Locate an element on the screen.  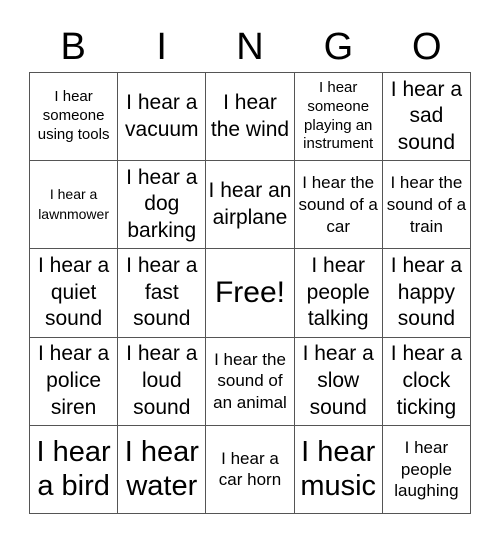
bingo-cell: I hear a happy sound is located at coordinates (426, 293).